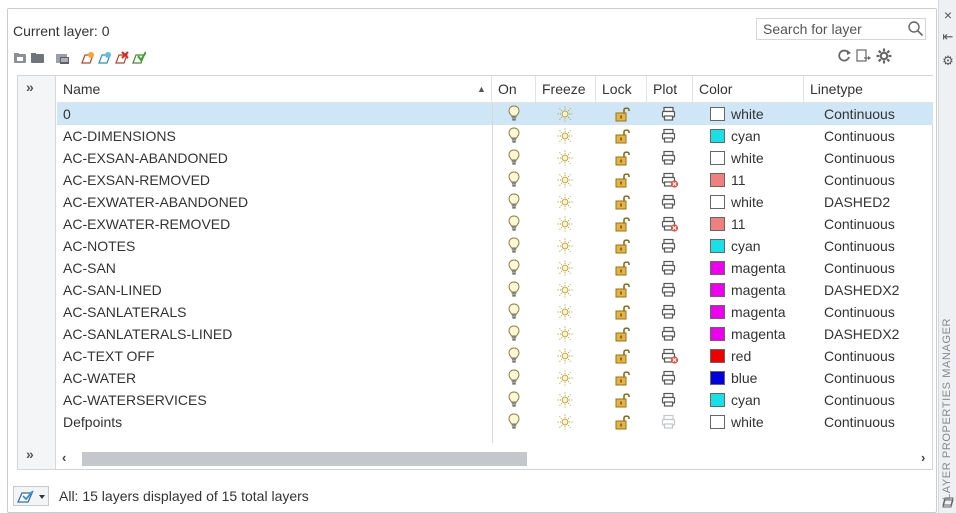 The image size is (956, 513). Describe the element at coordinates (146, 224) in the screenshot. I see `layer-name: AC-EXWATER-REMOVED` at that location.